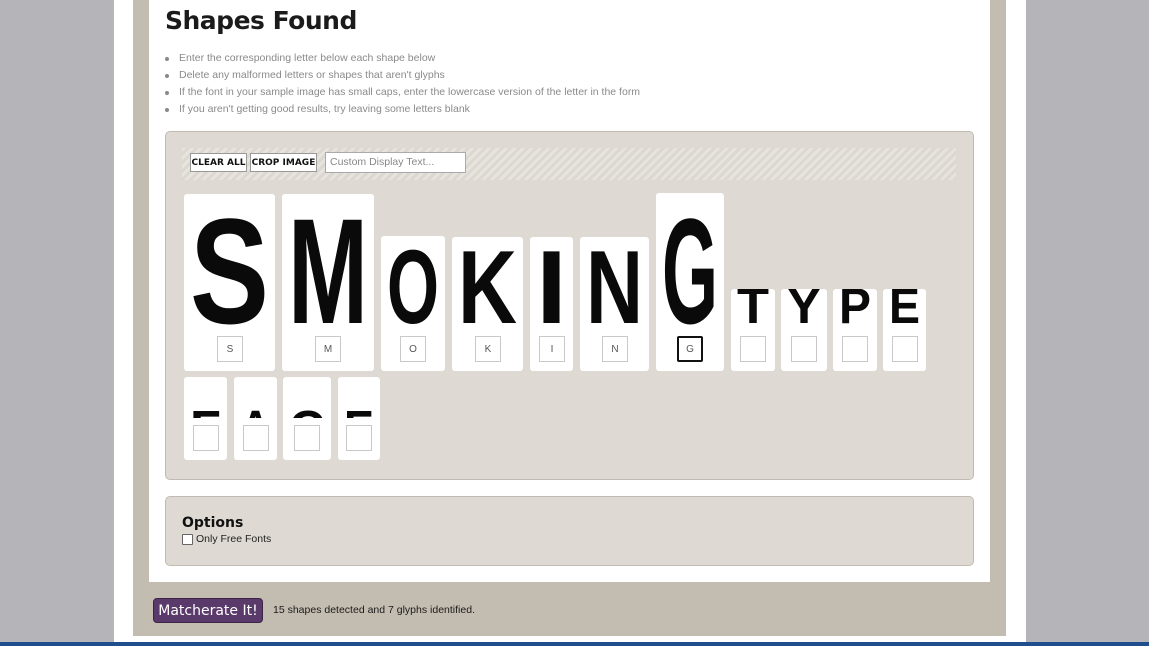 This screenshot has height=646, width=1149. I want to click on only-free-fonts-checkbox, so click(187, 539).